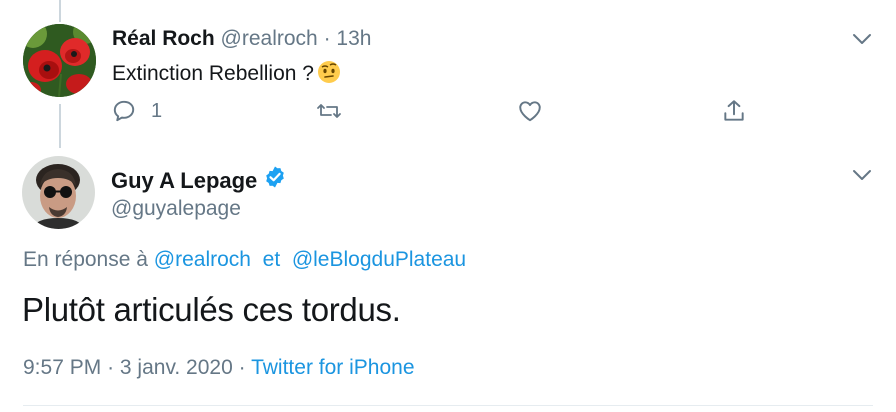 The height and width of the screenshot is (412, 896). I want to click on tweet-text: Extinction Rebellion ?, so click(213, 73).